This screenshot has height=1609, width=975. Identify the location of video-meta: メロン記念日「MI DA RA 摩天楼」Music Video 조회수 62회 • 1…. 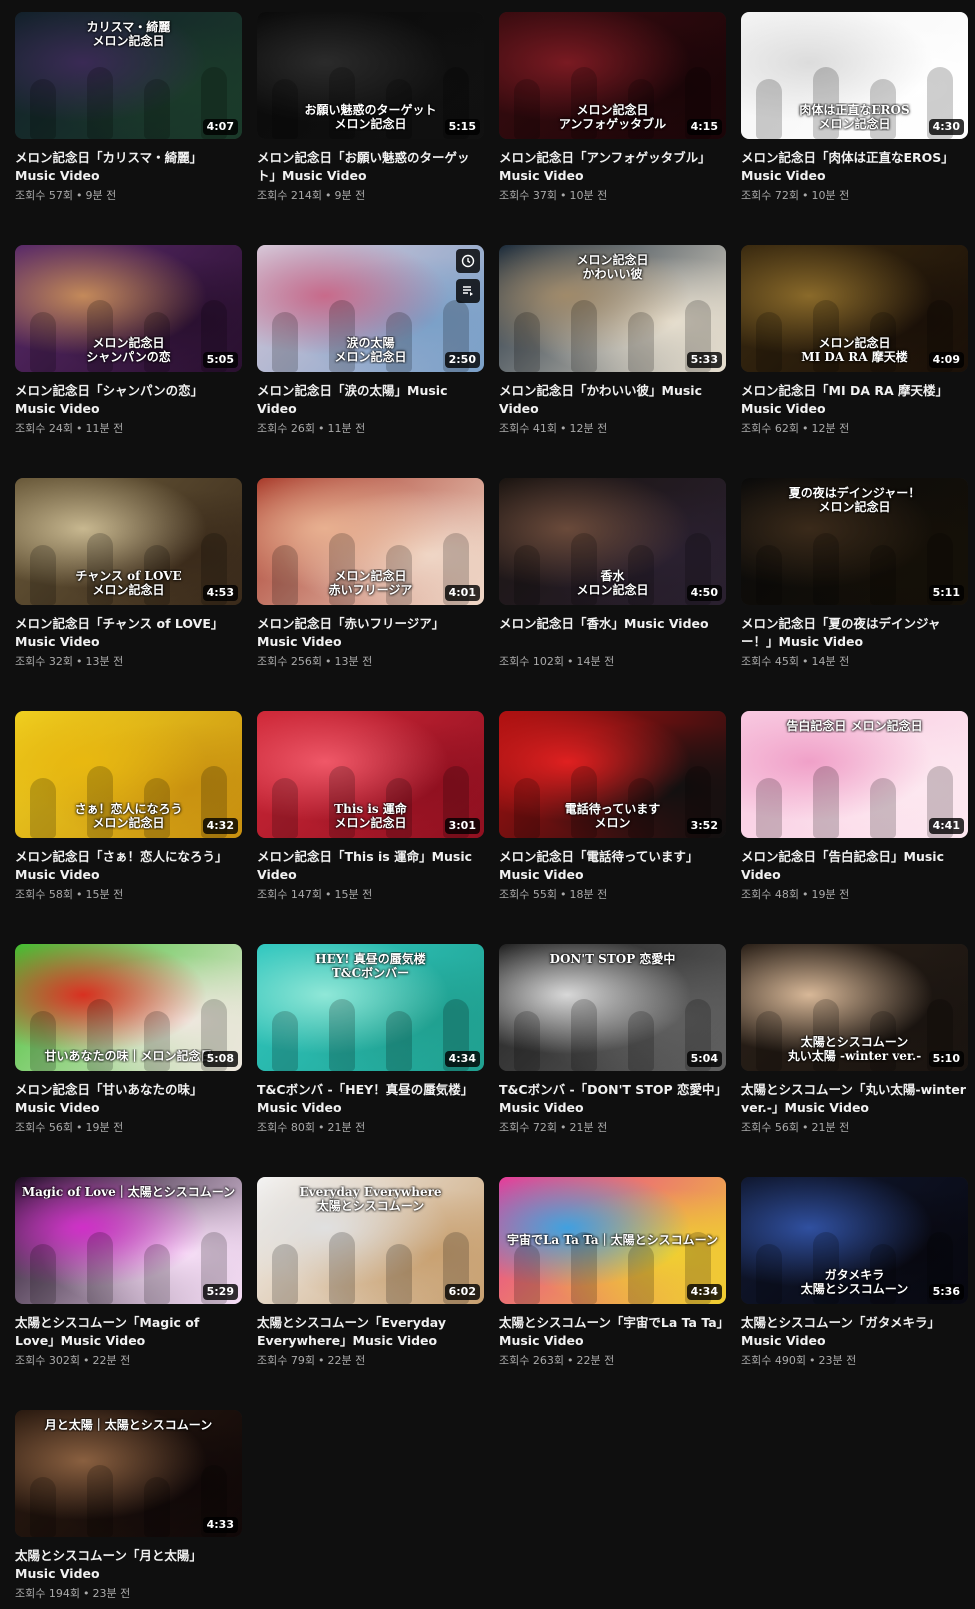
(854, 404).